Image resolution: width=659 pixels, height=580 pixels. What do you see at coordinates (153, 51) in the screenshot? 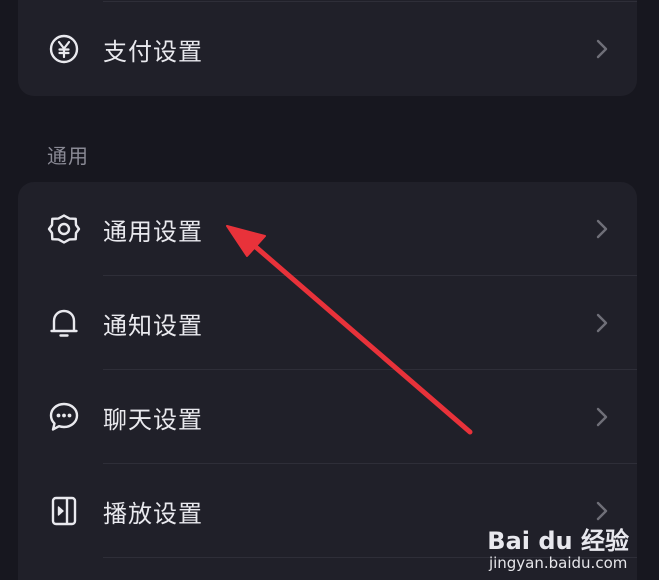
I see `settings-item-label: 支付设置` at bounding box center [153, 51].